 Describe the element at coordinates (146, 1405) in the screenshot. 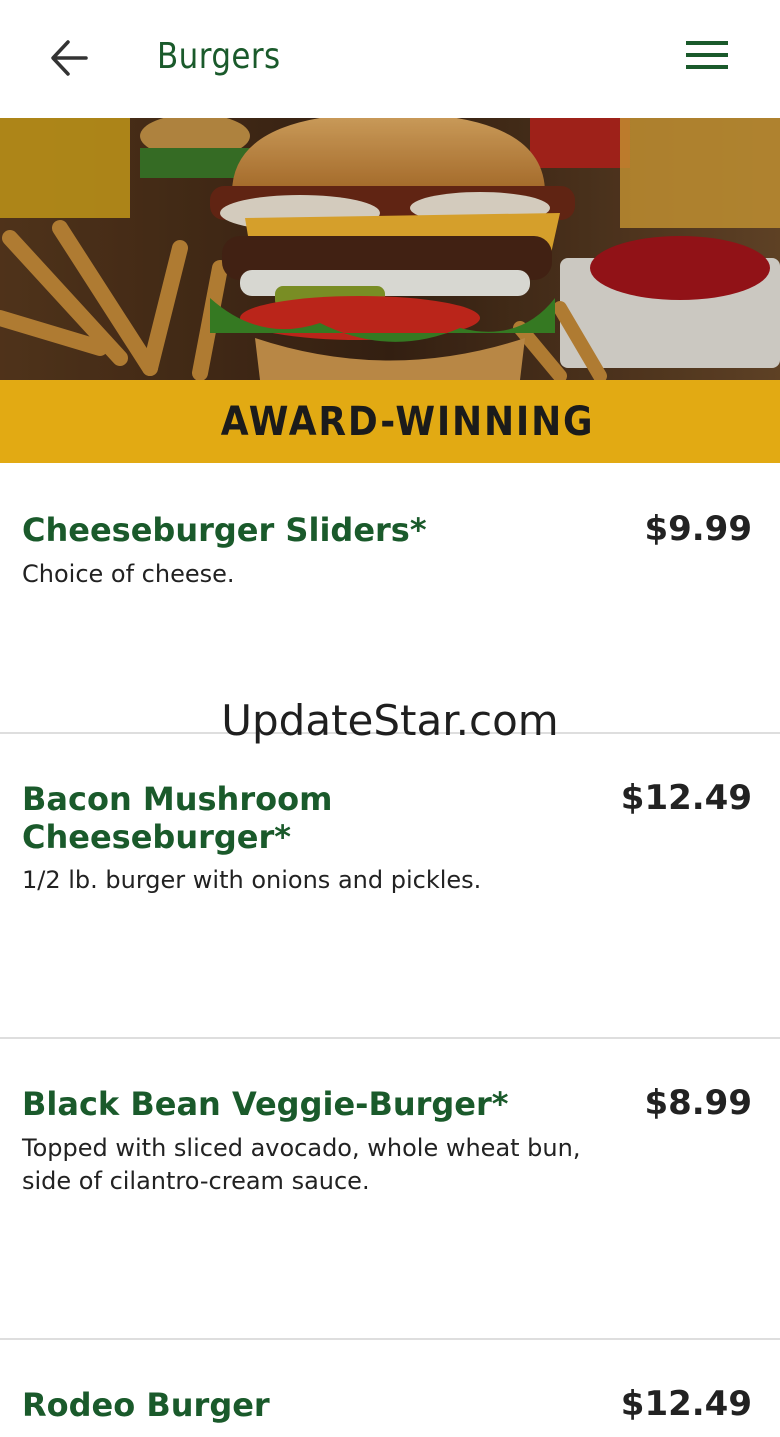

I see `item-name: Rodeo Burger` at that location.